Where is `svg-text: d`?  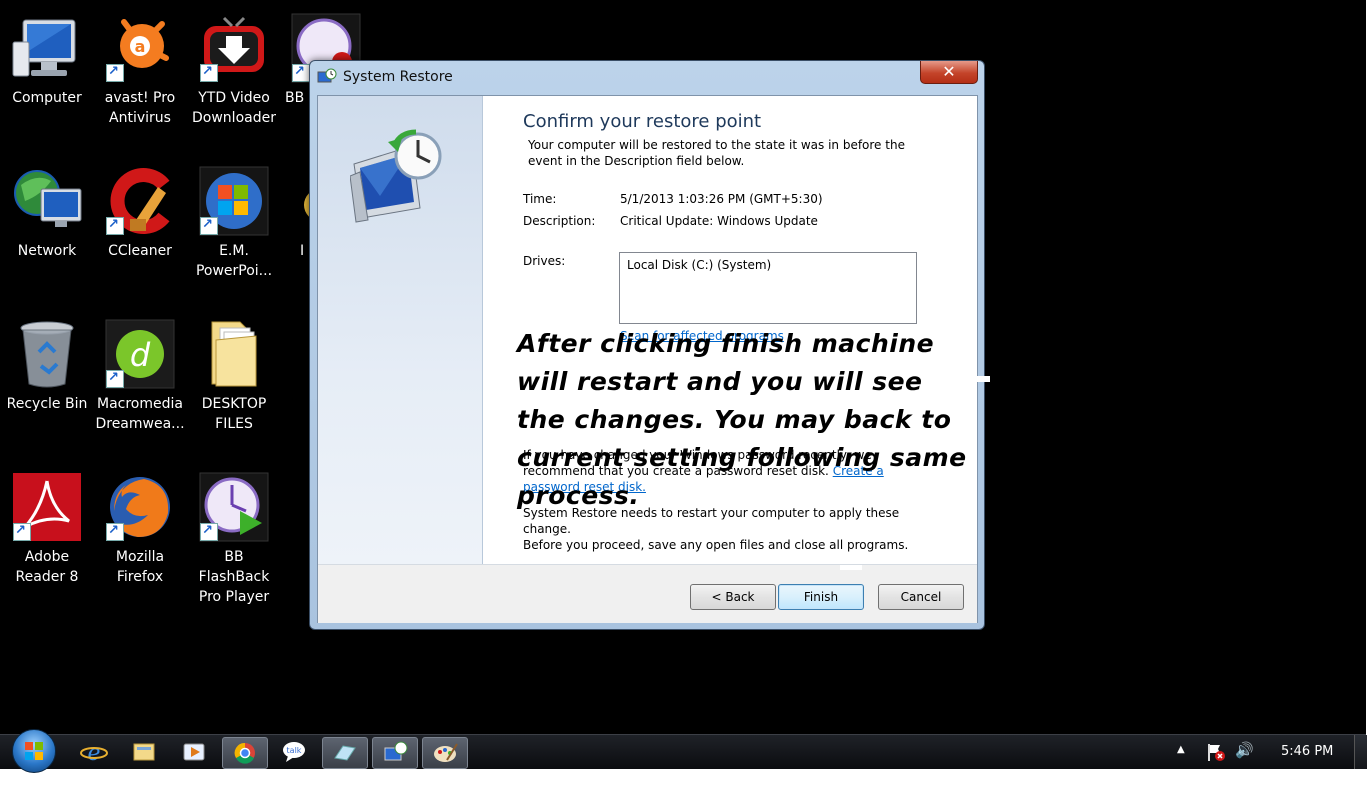 svg-text: d is located at coordinates (140, 355).